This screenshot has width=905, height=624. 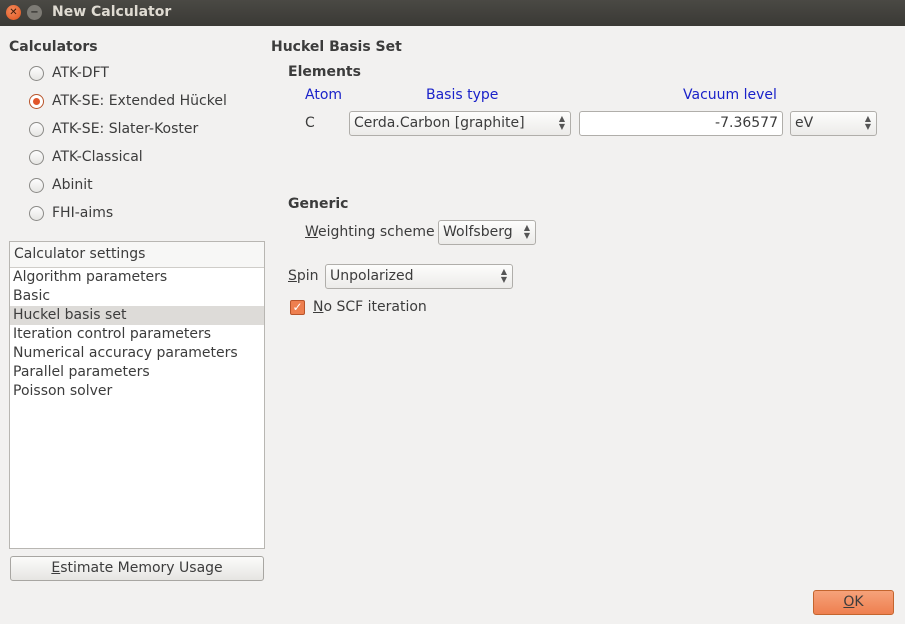 What do you see at coordinates (137, 315) in the screenshot?
I see `list-item-huckel-basis-set: Huckel basis set` at bounding box center [137, 315].